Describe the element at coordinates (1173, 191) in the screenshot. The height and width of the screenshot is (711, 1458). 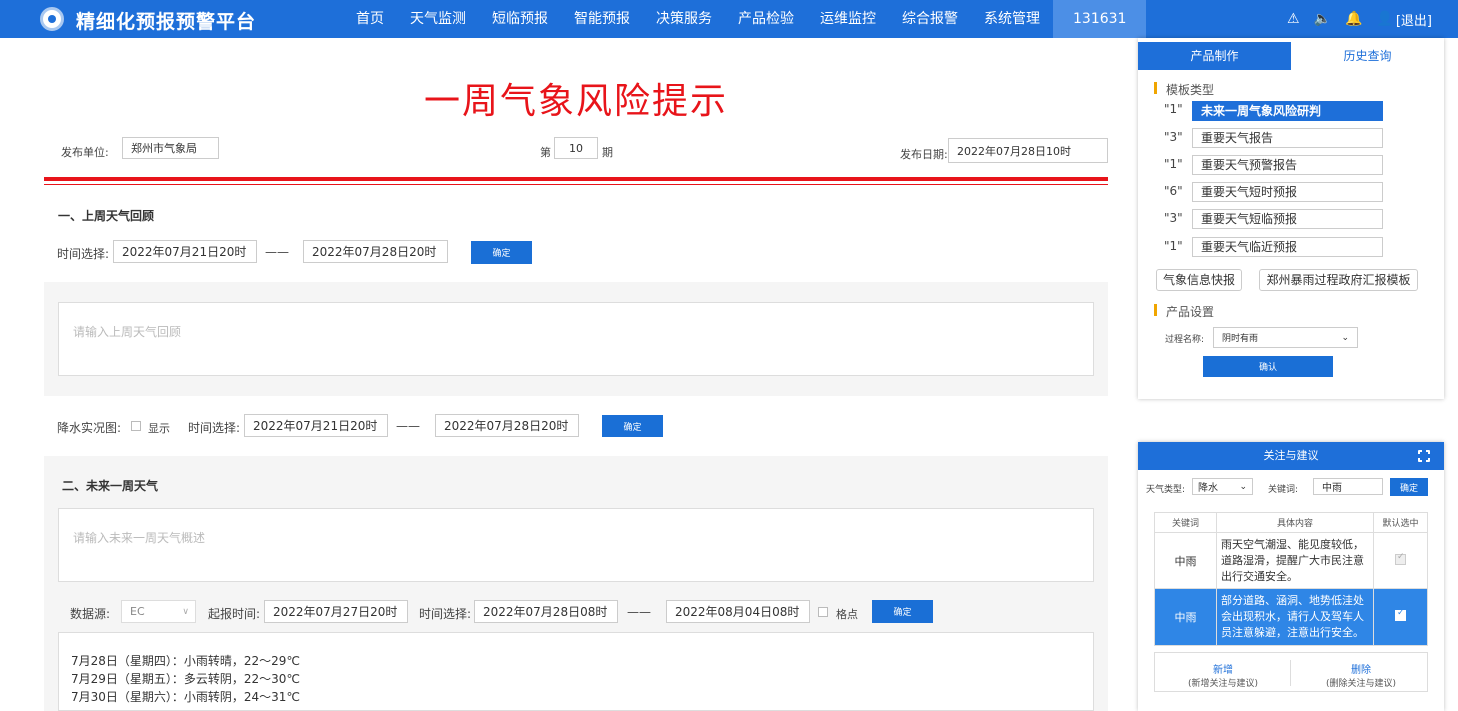
I see `template-count: "6"` at that location.